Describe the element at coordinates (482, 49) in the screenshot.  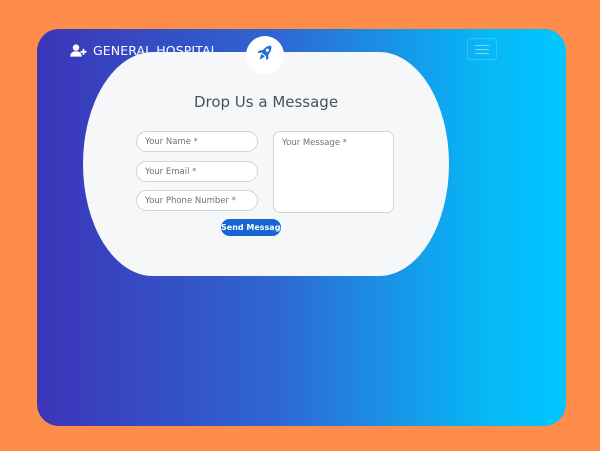
I see `navbar-toggle-button` at that location.